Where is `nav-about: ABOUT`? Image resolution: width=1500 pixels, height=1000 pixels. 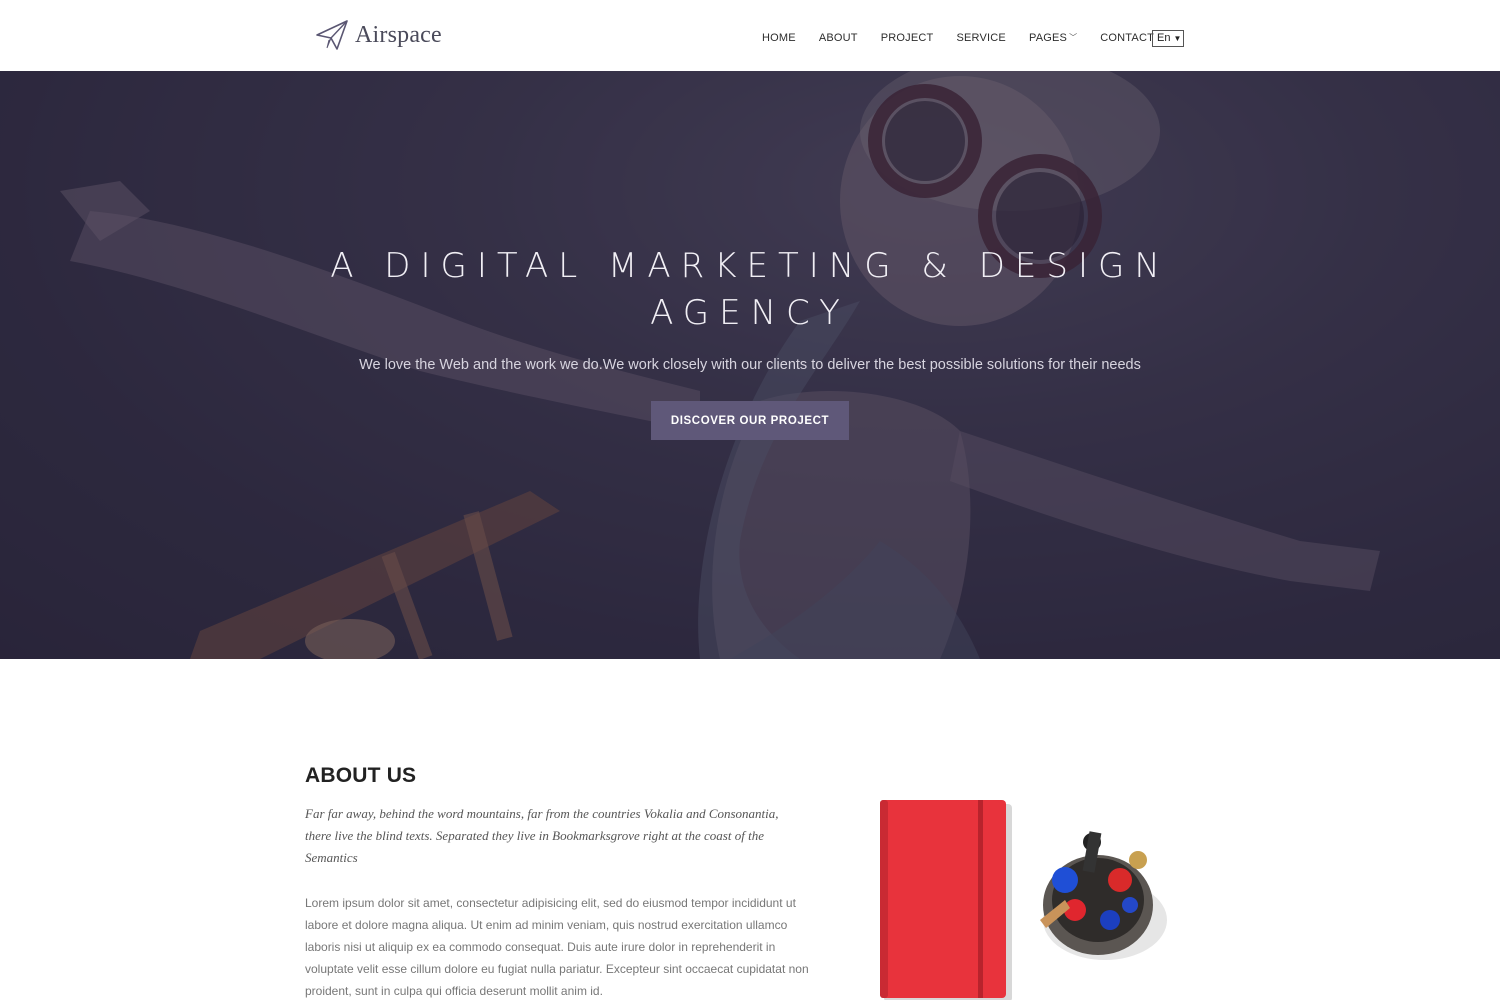
nav-about: ABOUT is located at coordinates (838, 38).